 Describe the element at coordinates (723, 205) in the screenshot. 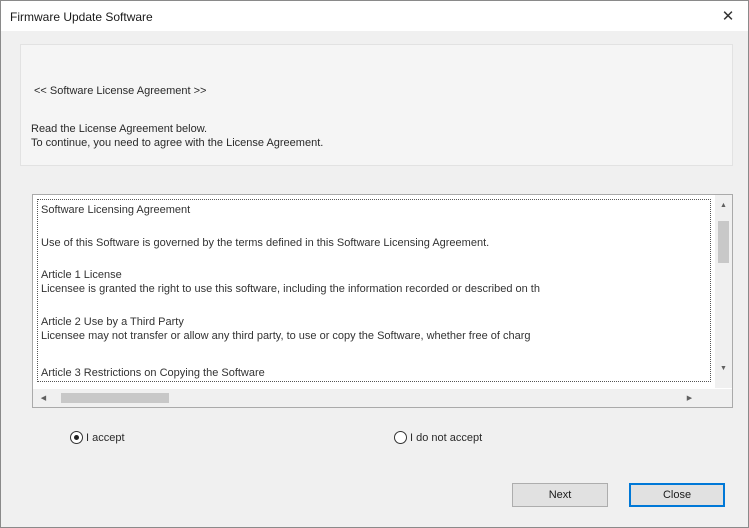

I see `scroll-up-icon: ▲` at that location.